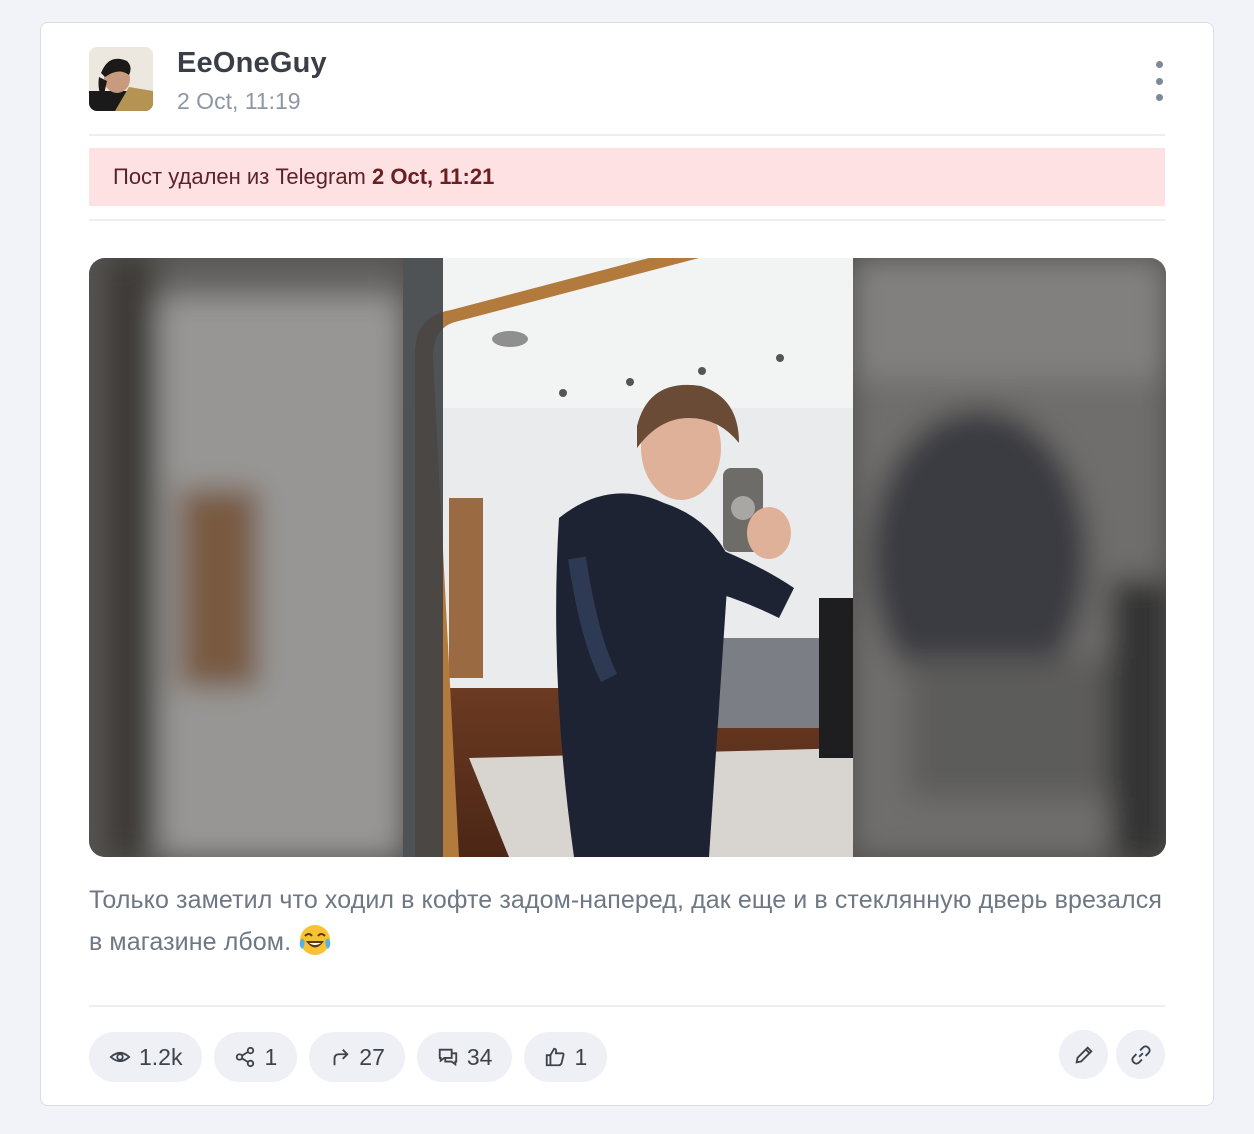 The width and height of the screenshot is (1254, 1134). Describe the element at coordinates (315, 940) in the screenshot. I see `face-with-tears-of-joy-icon` at that location.